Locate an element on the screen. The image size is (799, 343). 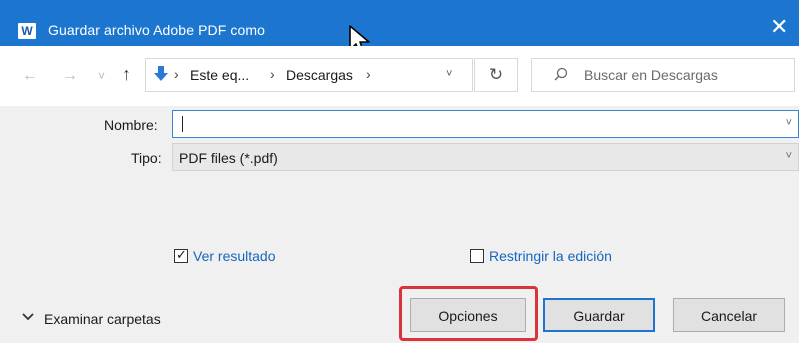
close-button: ✕ is located at coordinates (779, 27).